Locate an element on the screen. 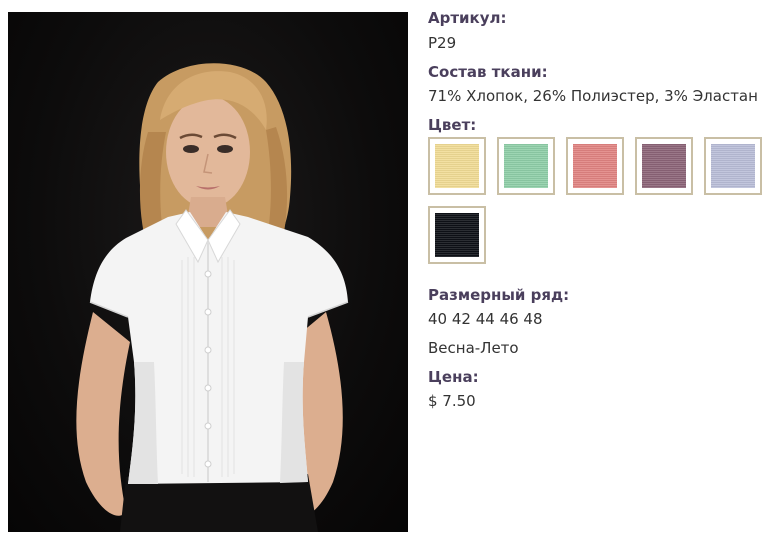 The height and width of the screenshot is (547, 778). coral-swatch is located at coordinates (595, 166).